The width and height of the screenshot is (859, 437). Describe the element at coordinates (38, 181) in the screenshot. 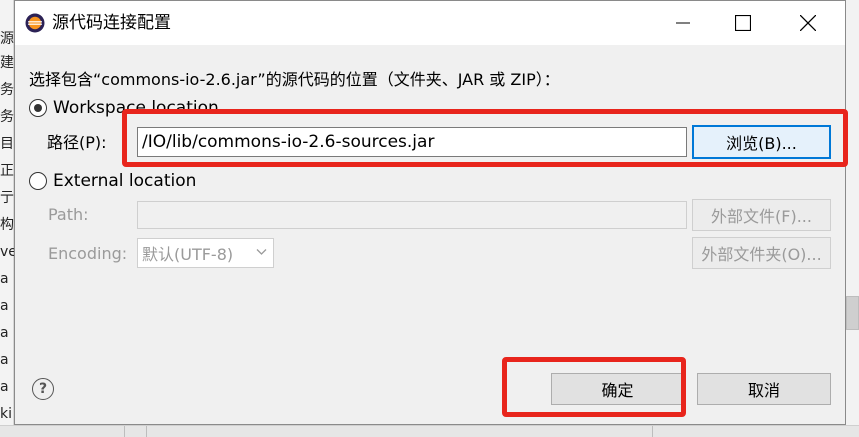

I see `radio-unselected-icon` at that location.